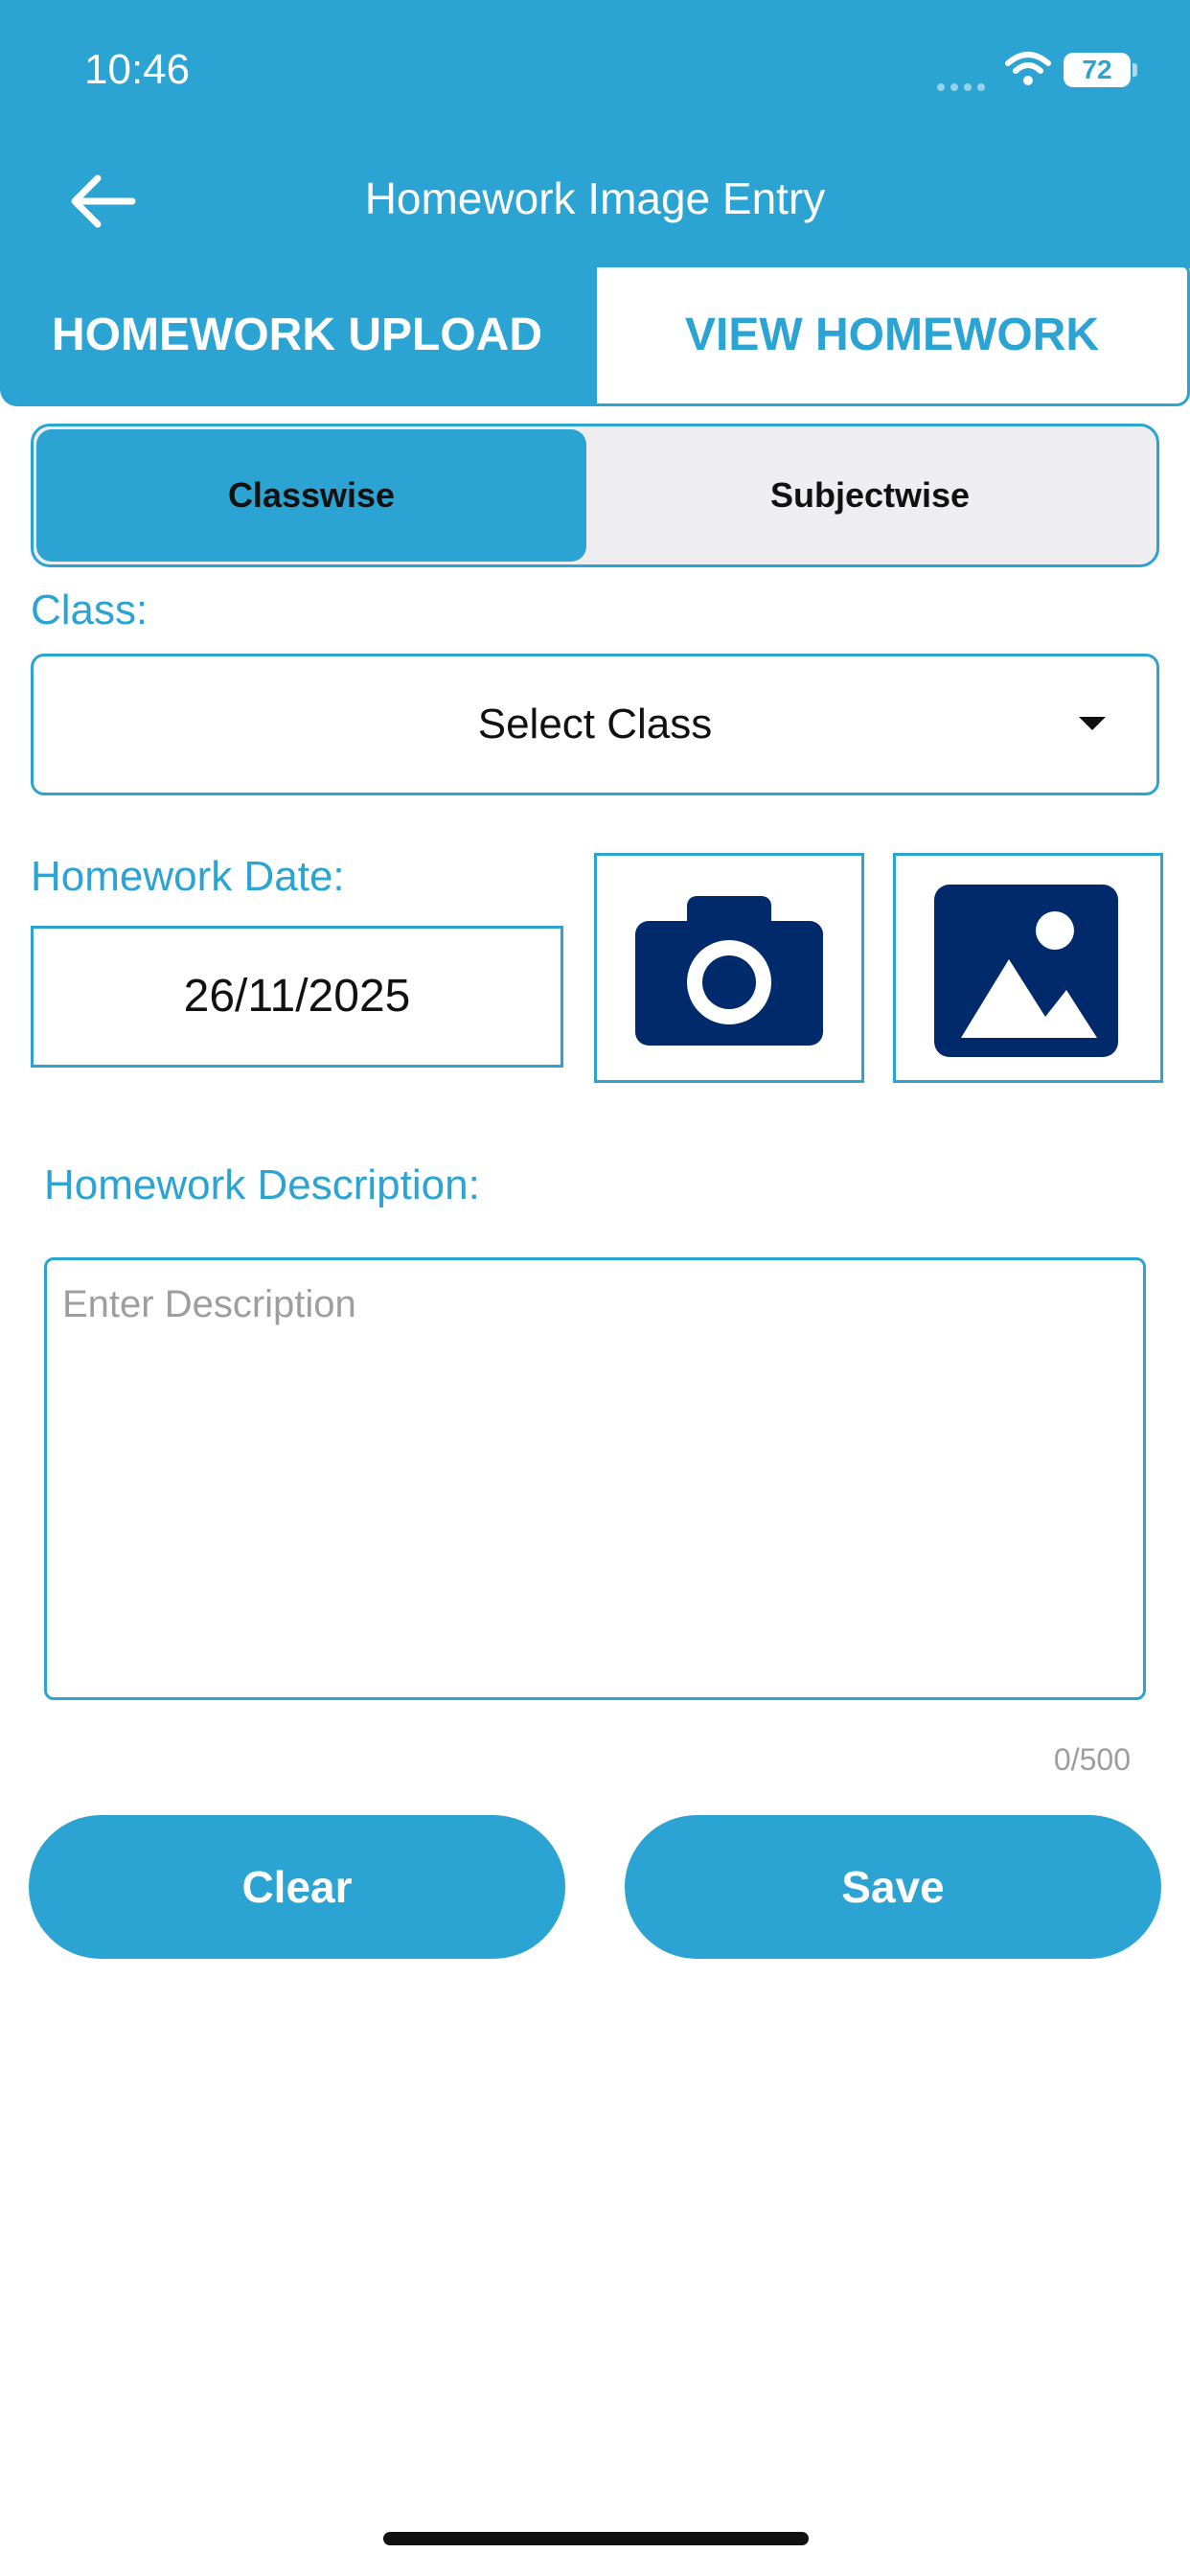  What do you see at coordinates (1092, 1759) in the screenshot?
I see `character-counter: 0/500` at bounding box center [1092, 1759].